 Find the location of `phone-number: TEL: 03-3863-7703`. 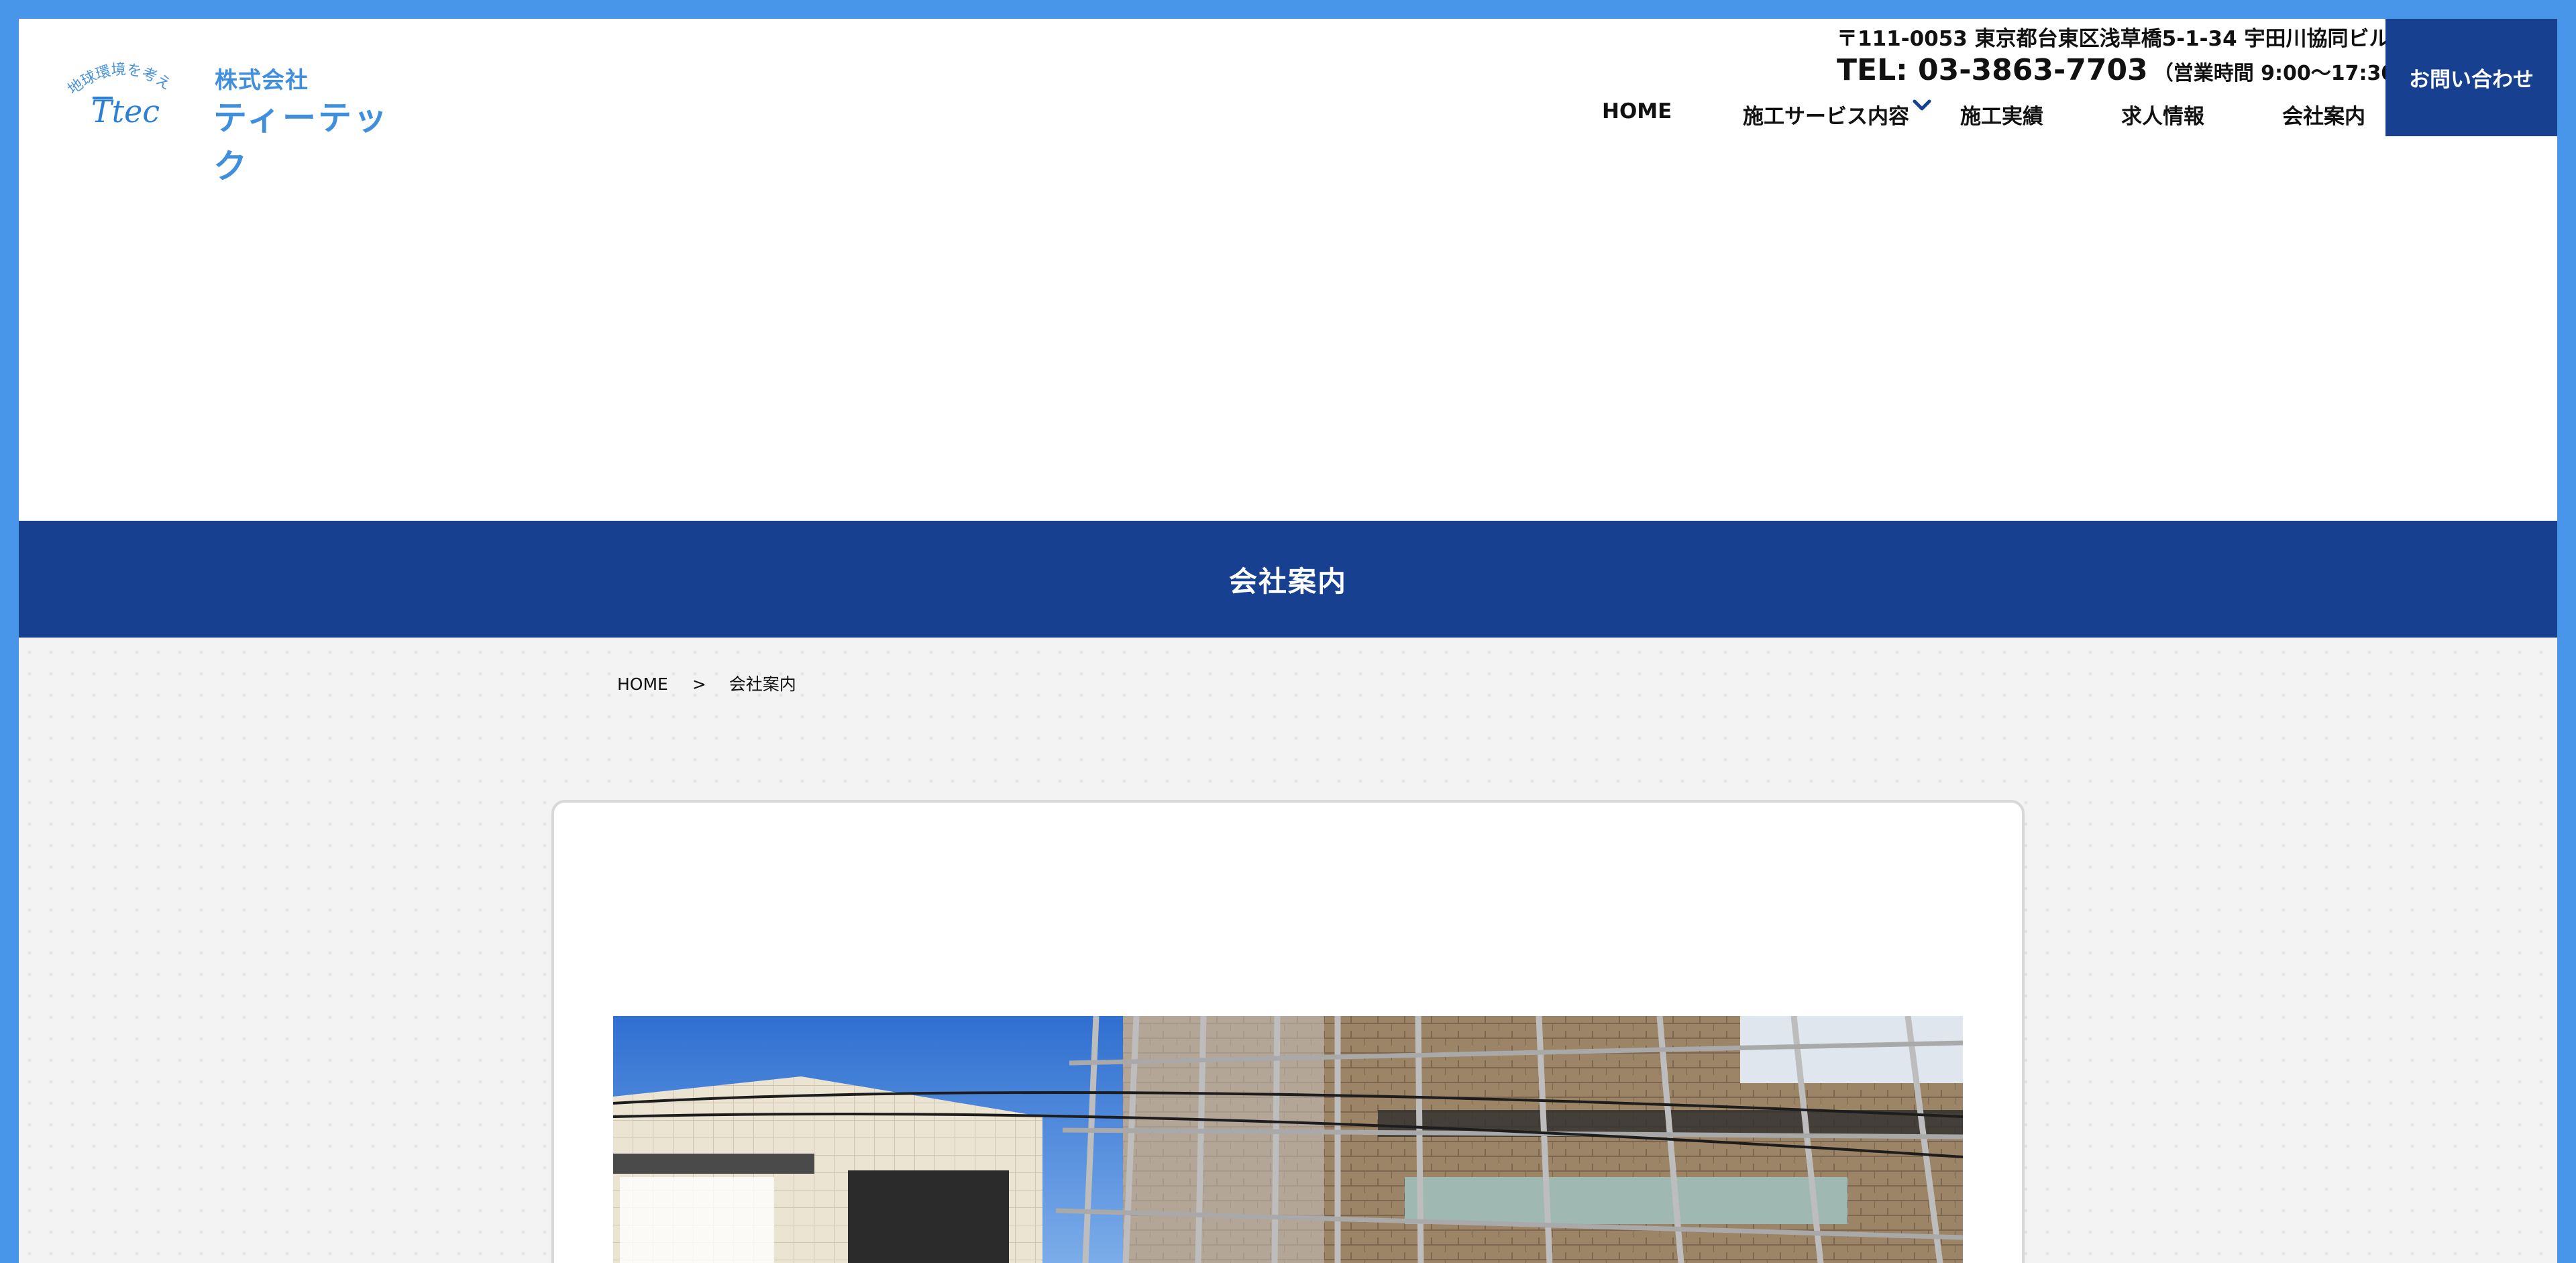

phone-number: TEL: 03-3863-7703 is located at coordinates (1992, 70).